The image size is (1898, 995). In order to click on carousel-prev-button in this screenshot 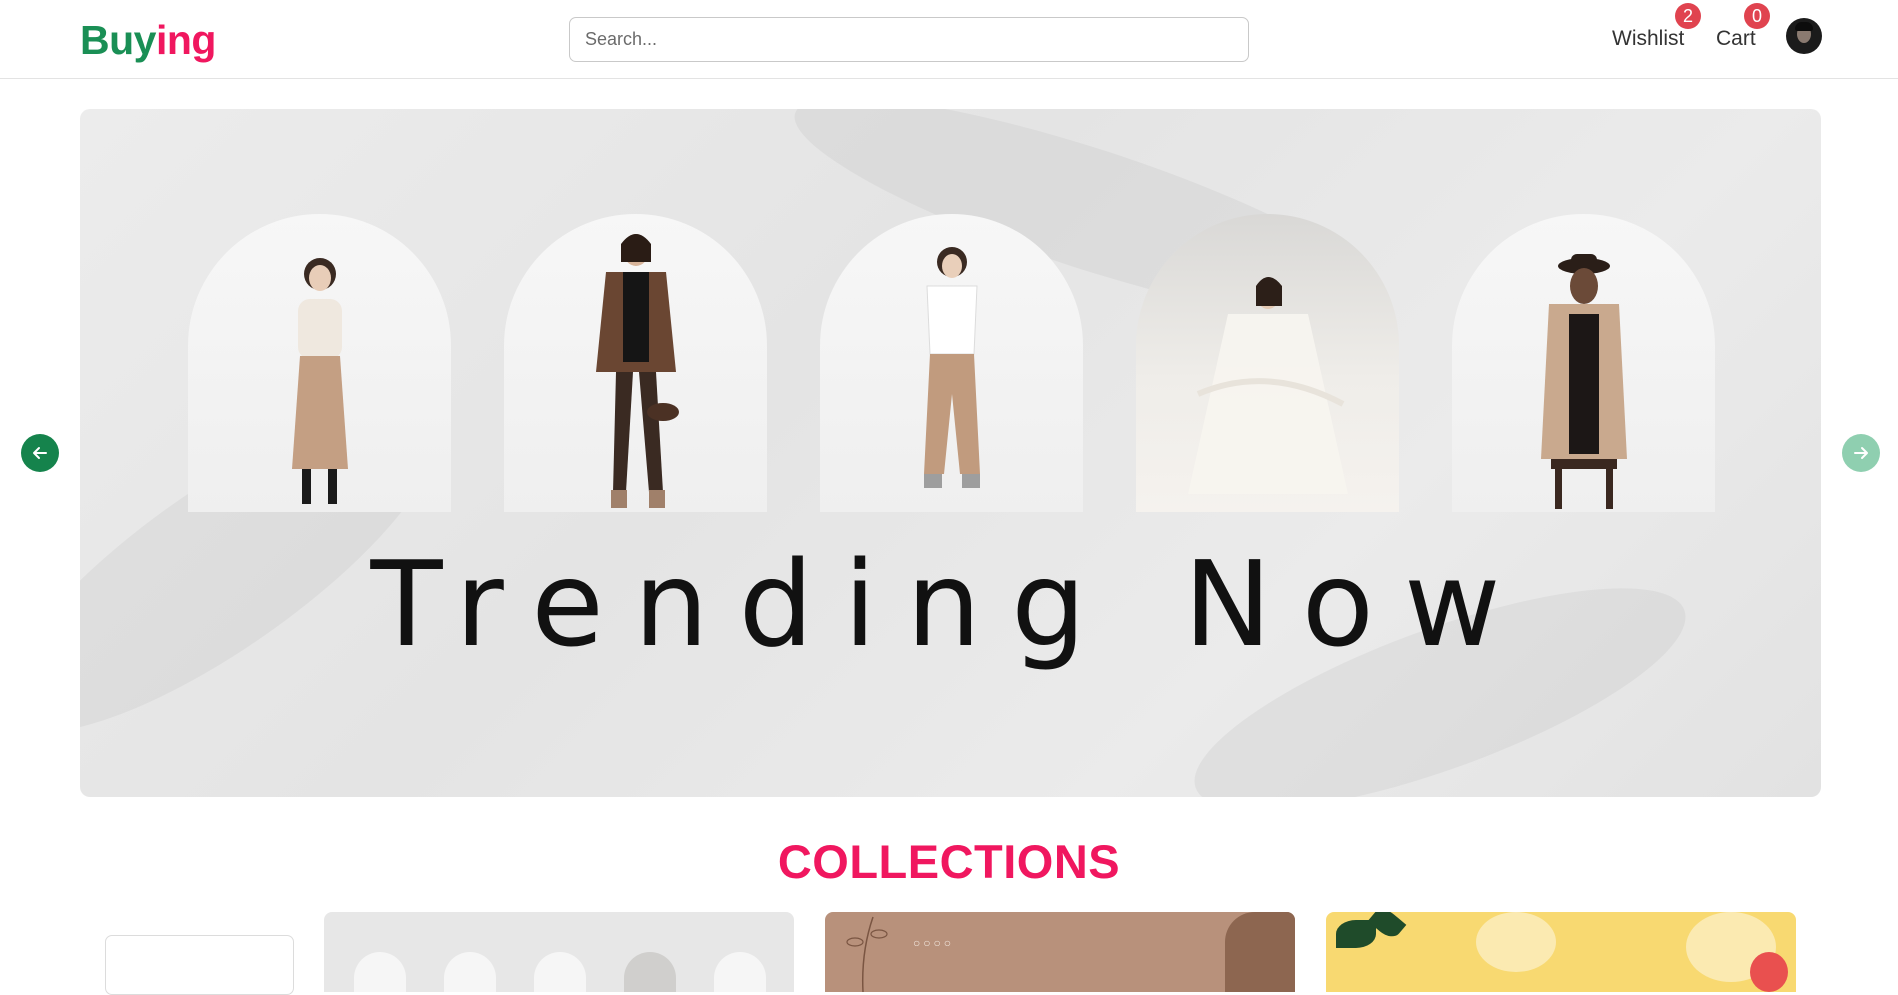, I will do `click(40, 453)`.